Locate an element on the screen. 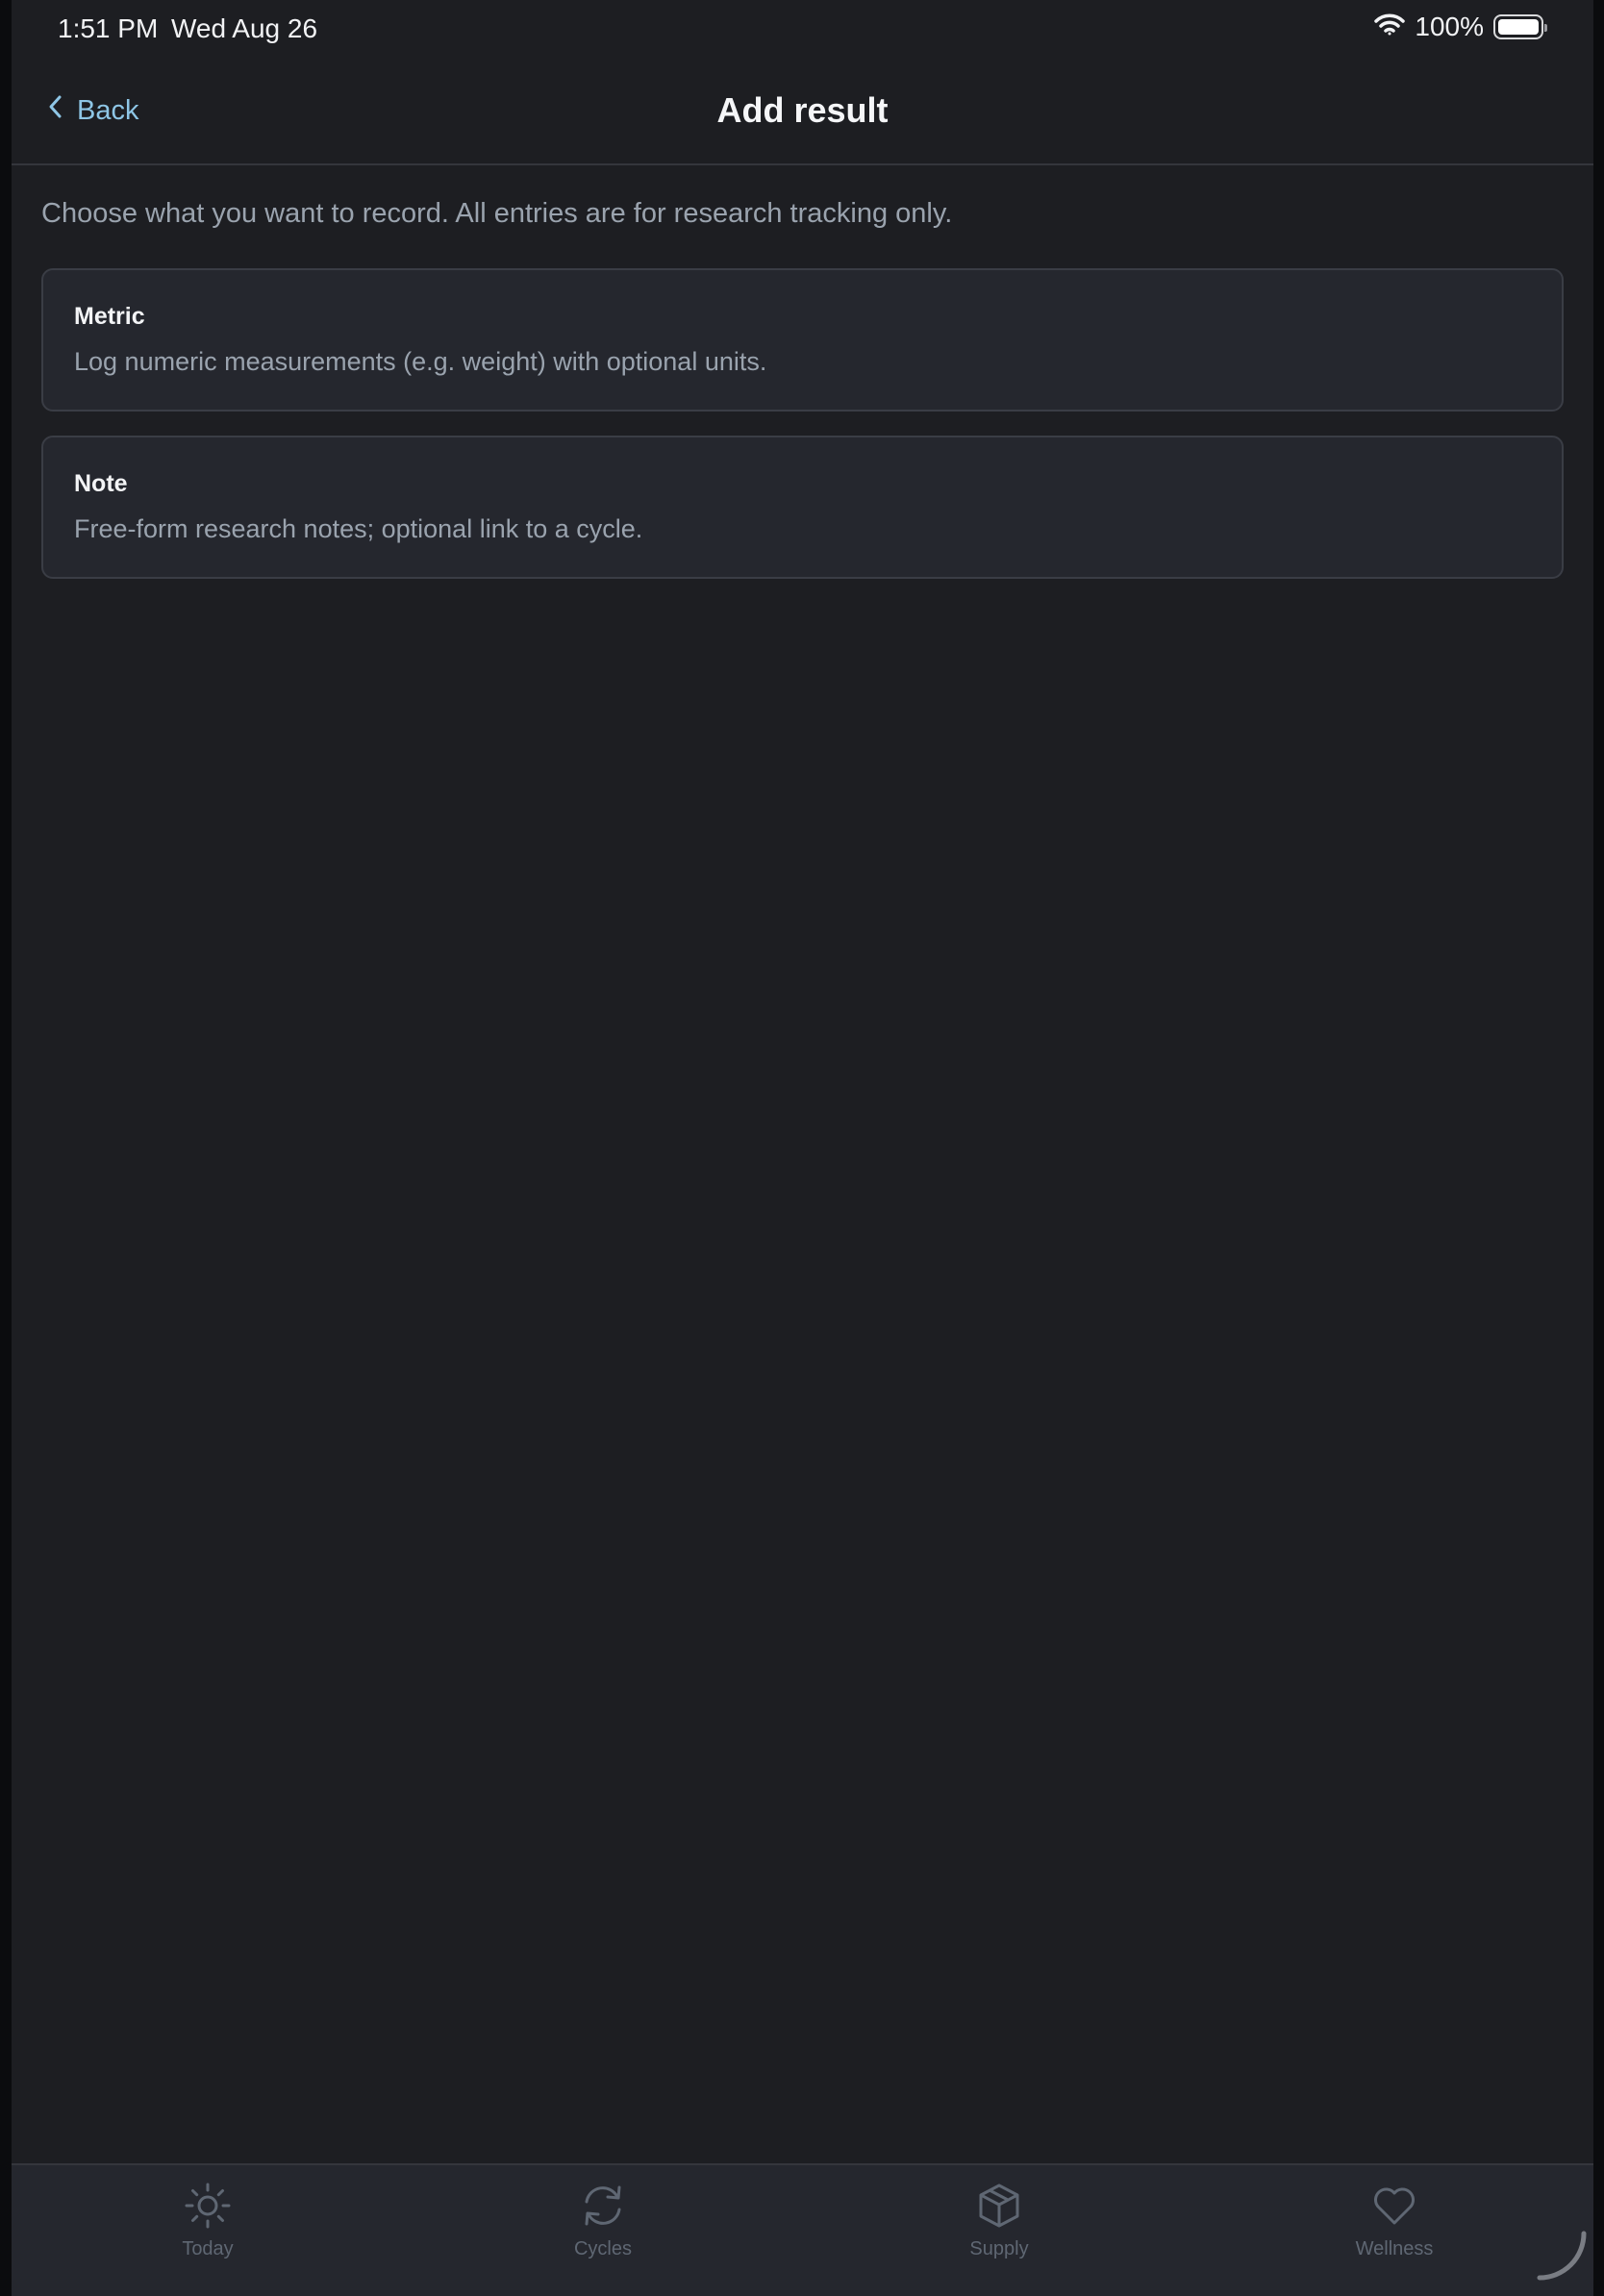 The image size is (1604, 2296). status-time: 1:51 PM is located at coordinates (108, 28).